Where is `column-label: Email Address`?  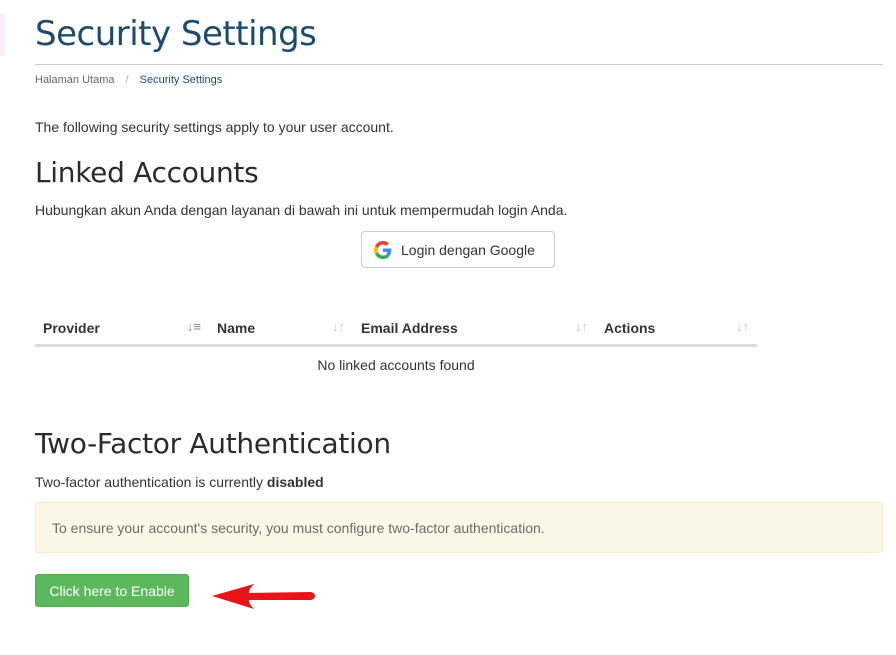
column-label: Email Address is located at coordinates (409, 327).